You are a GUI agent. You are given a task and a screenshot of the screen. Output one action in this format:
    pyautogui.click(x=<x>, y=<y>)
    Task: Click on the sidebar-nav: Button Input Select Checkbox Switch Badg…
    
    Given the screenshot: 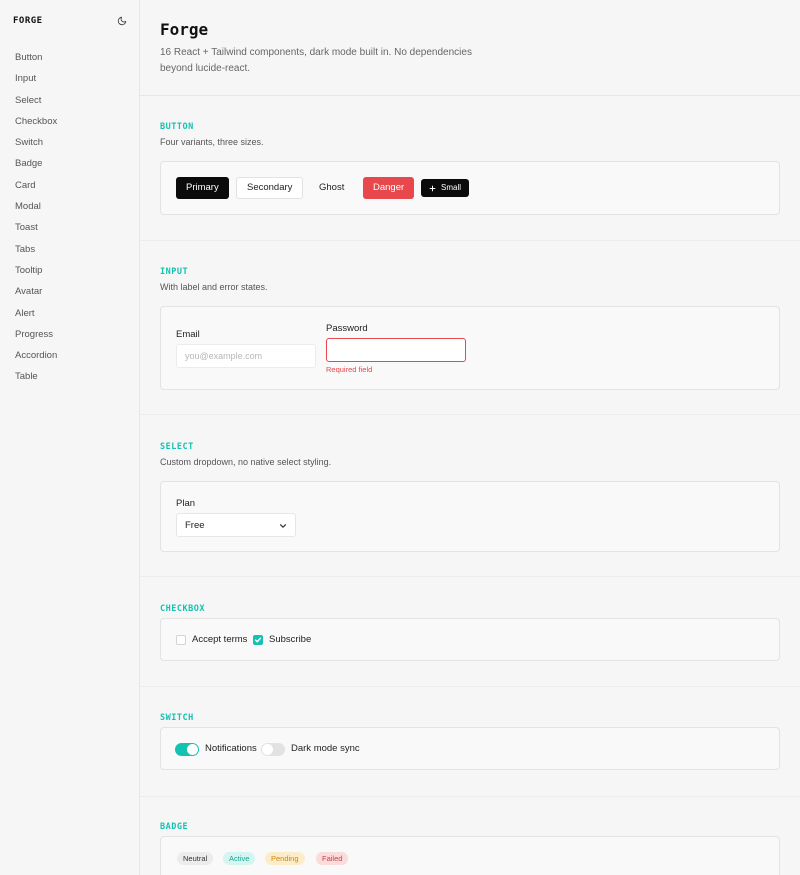 What is the action you would take?
    pyautogui.click(x=69, y=217)
    